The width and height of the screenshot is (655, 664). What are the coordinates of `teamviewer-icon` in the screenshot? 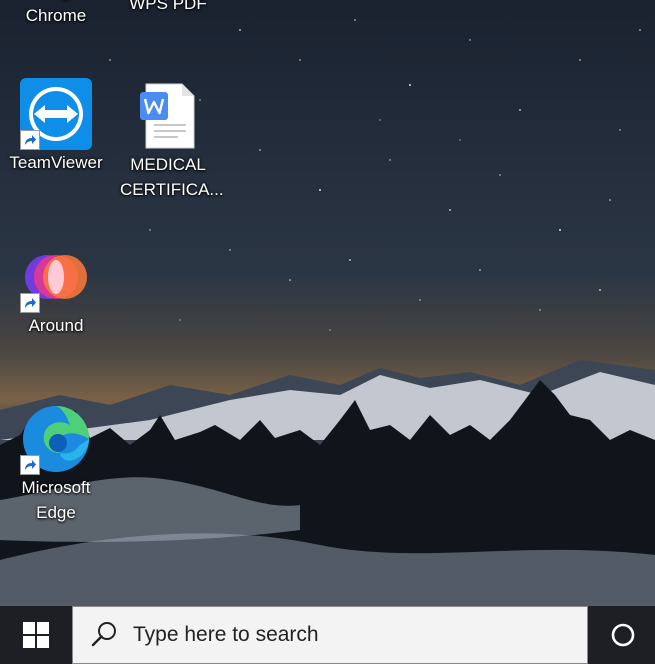 It's located at (56, 114).